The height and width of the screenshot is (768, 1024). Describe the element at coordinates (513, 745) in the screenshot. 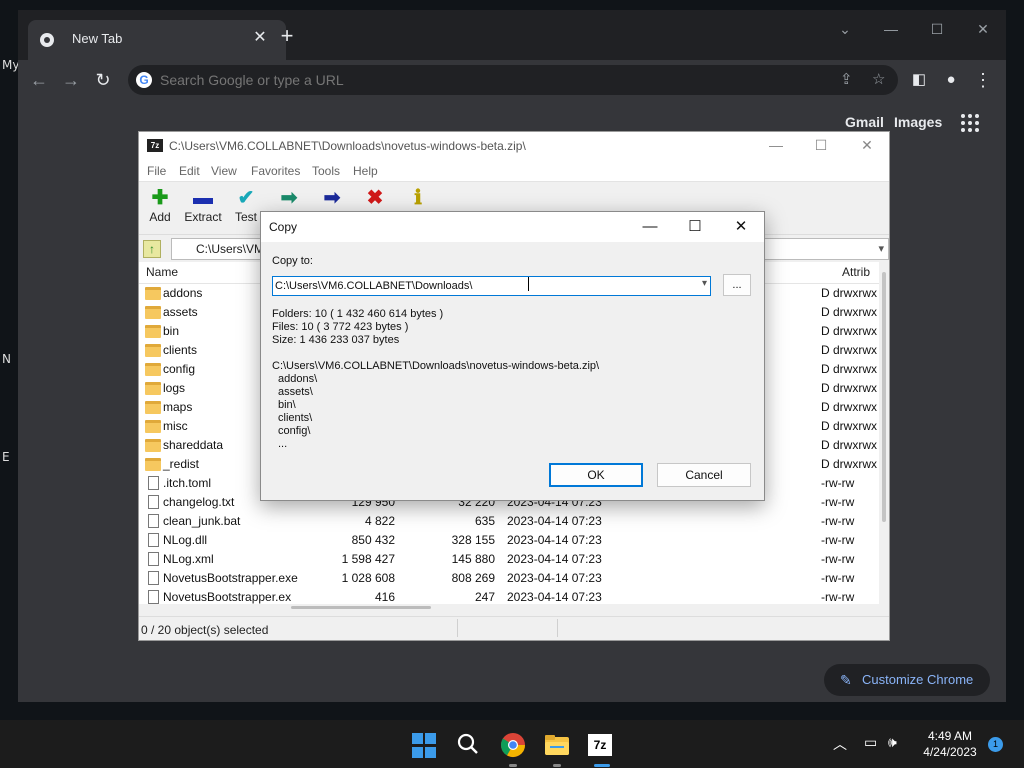

I see `chrome-icon` at that location.